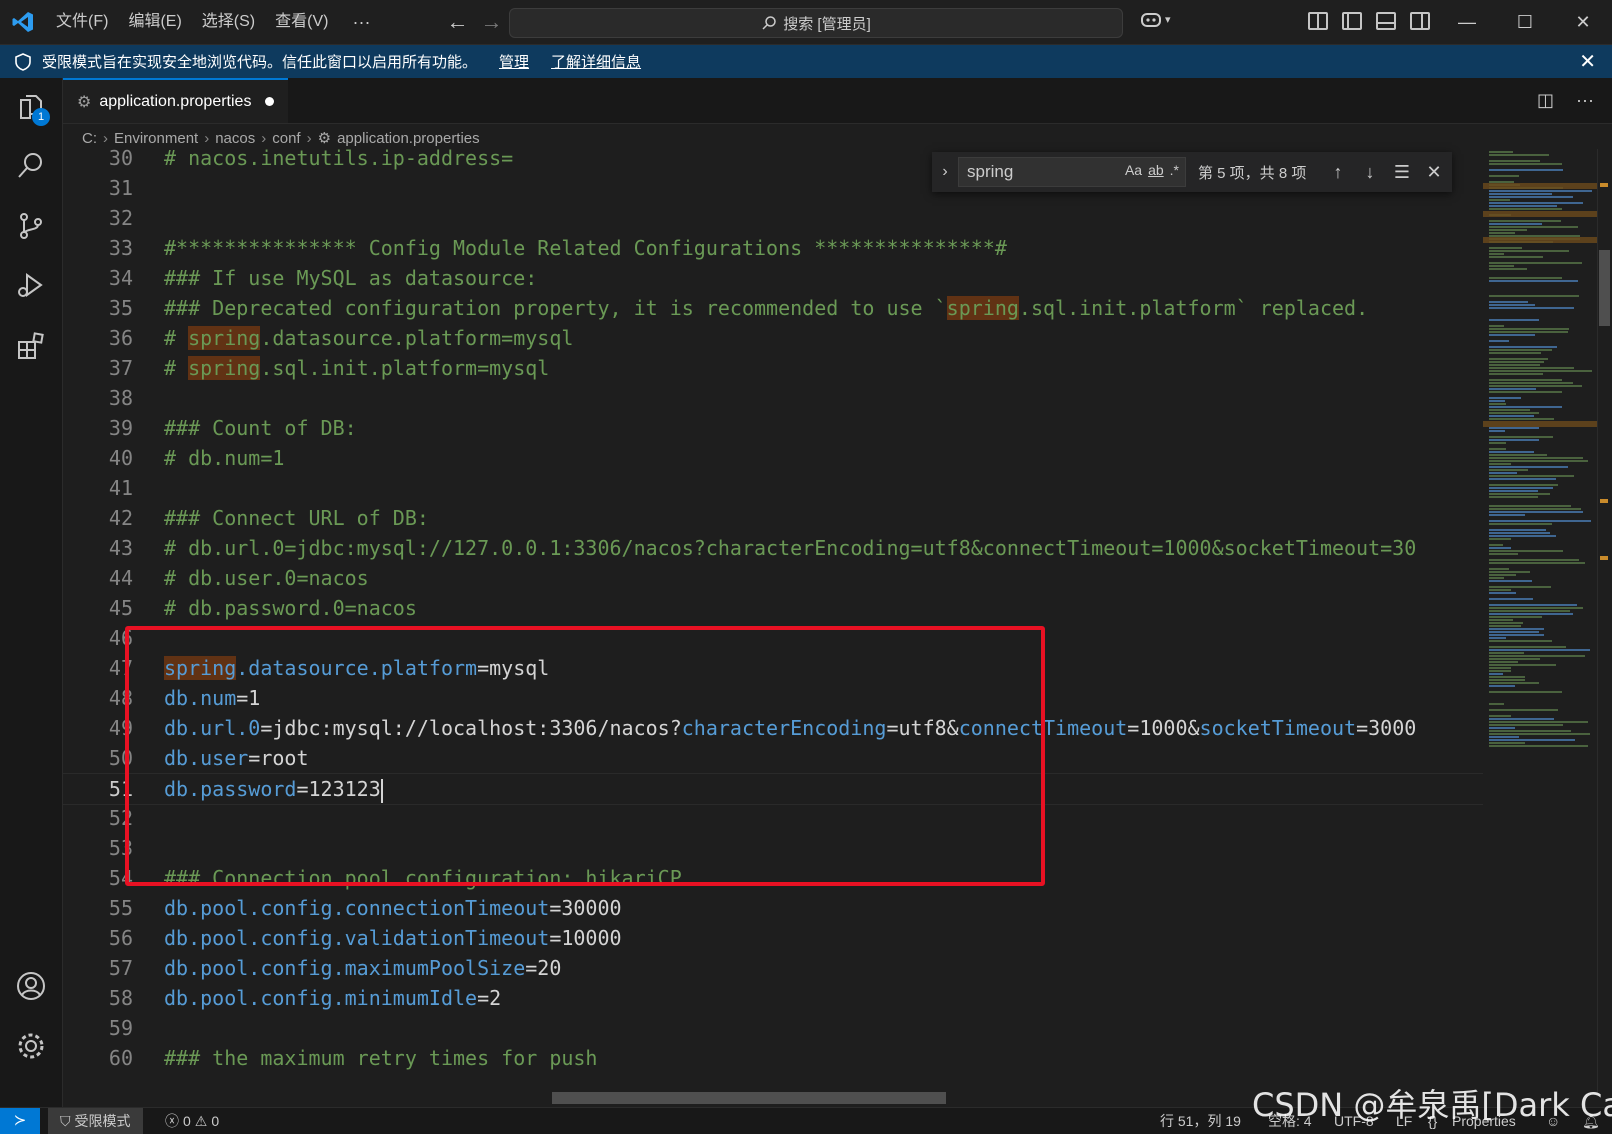 The height and width of the screenshot is (1134, 1612). Describe the element at coordinates (1370, 172) in the screenshot. I see `next-match-arrow-down-icon: ↓` at that location.